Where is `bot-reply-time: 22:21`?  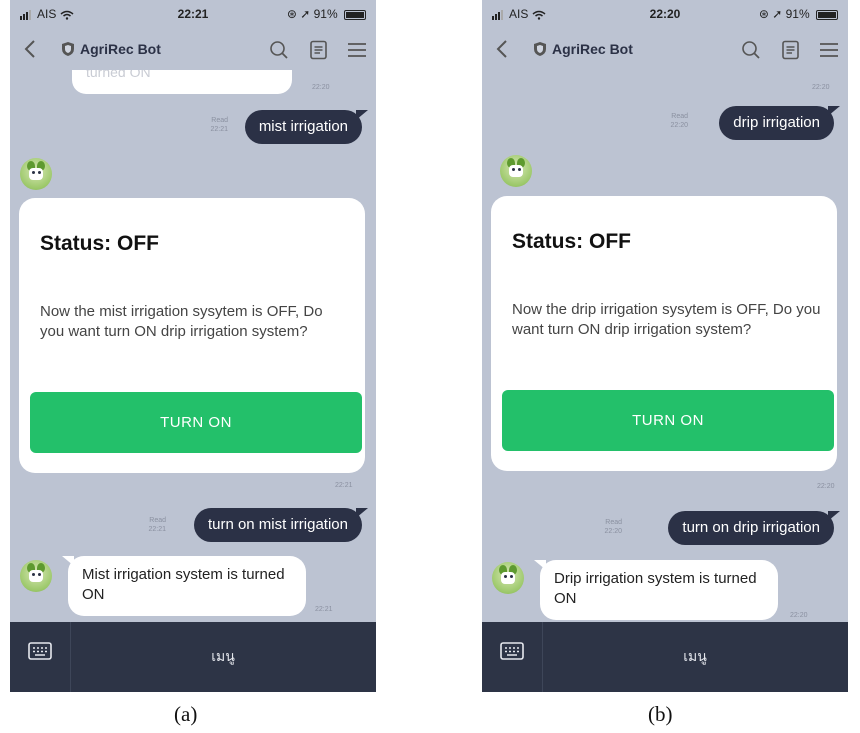 bot-reply-time: 22:21 is located at coordinates (324, 609).